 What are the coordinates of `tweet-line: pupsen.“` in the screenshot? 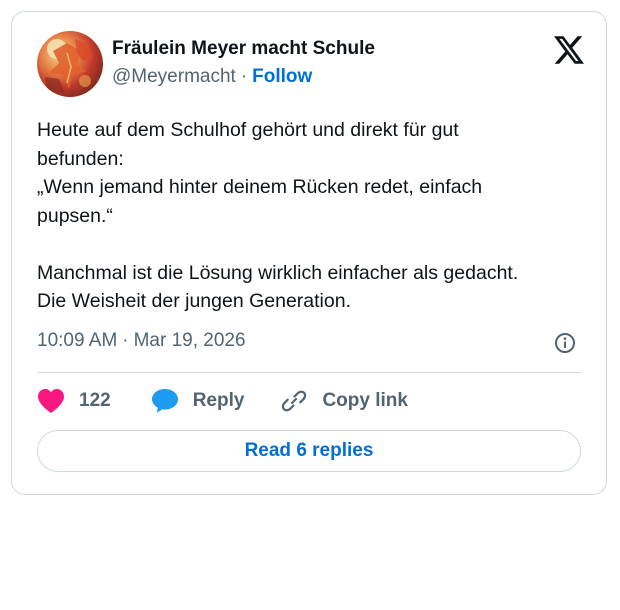 It's located at (75, 215).